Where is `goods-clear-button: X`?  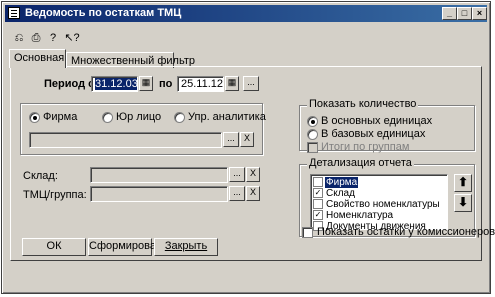
goods-clear-button: X is located at coordinates (253, 193).